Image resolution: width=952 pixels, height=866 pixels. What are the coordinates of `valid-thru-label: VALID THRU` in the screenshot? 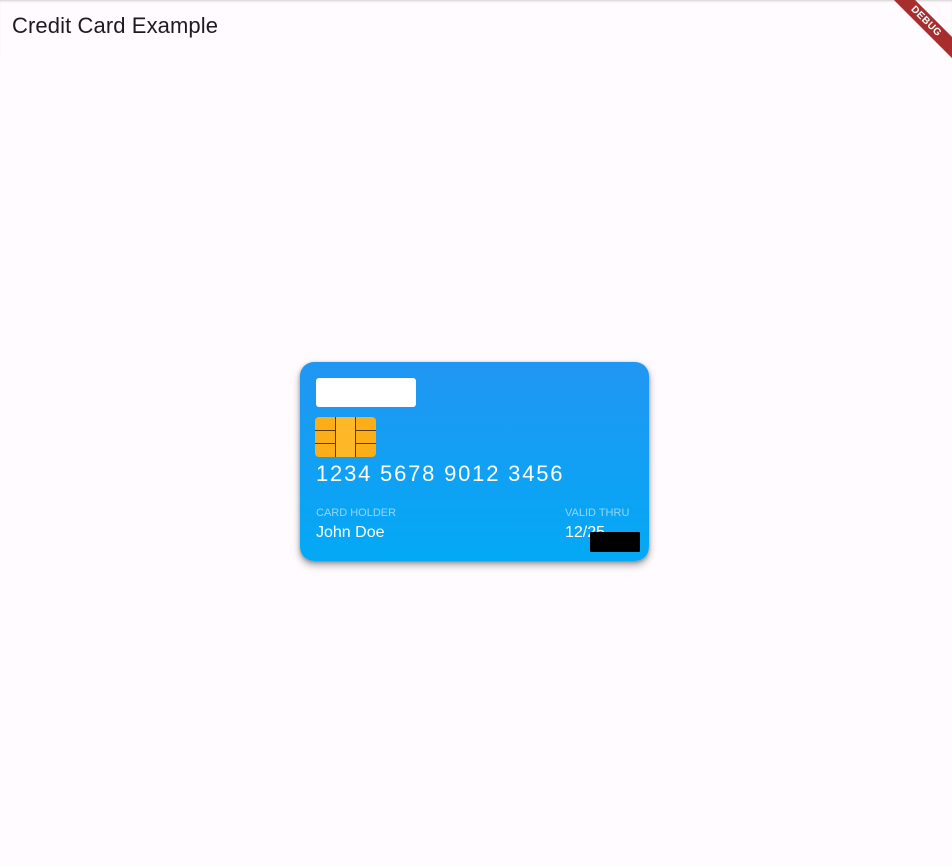 It's located at (597, 513).